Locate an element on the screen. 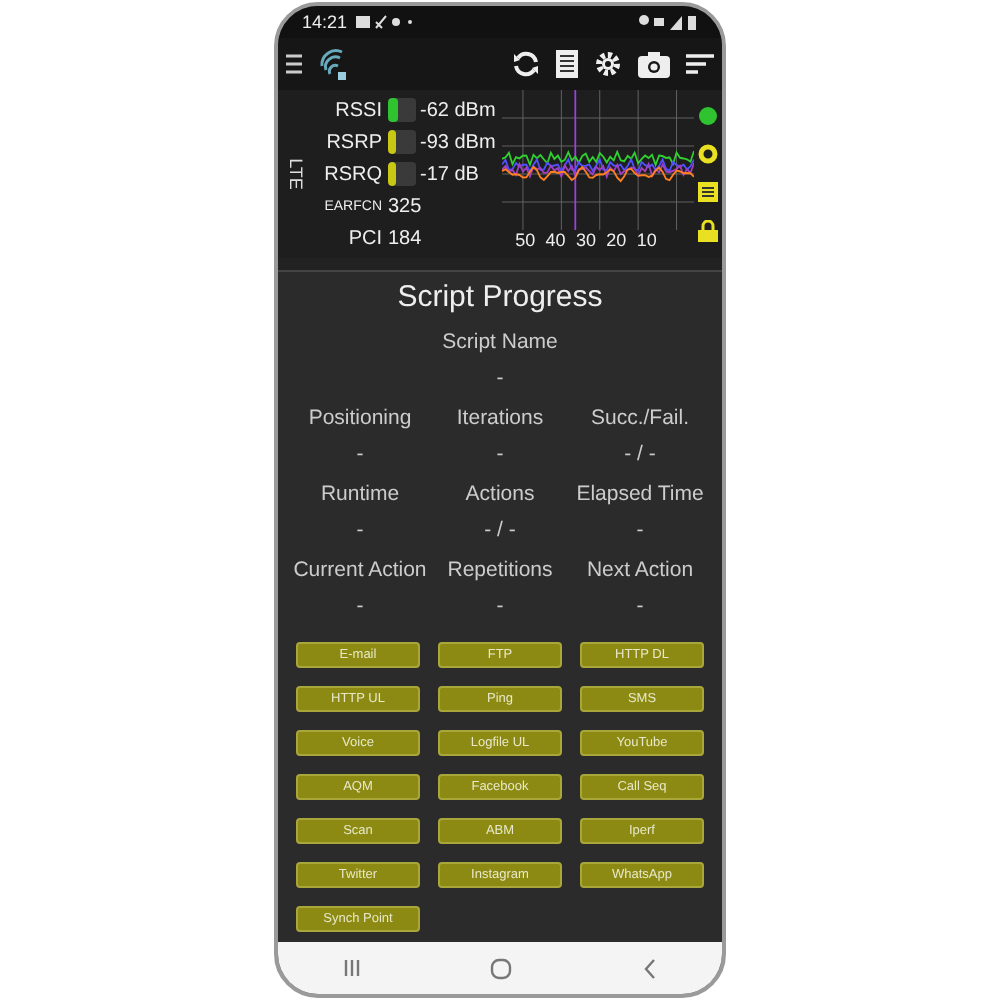 This screenshot has width=1000, height=1000. sort-icon is located at coordinates (700, 64).